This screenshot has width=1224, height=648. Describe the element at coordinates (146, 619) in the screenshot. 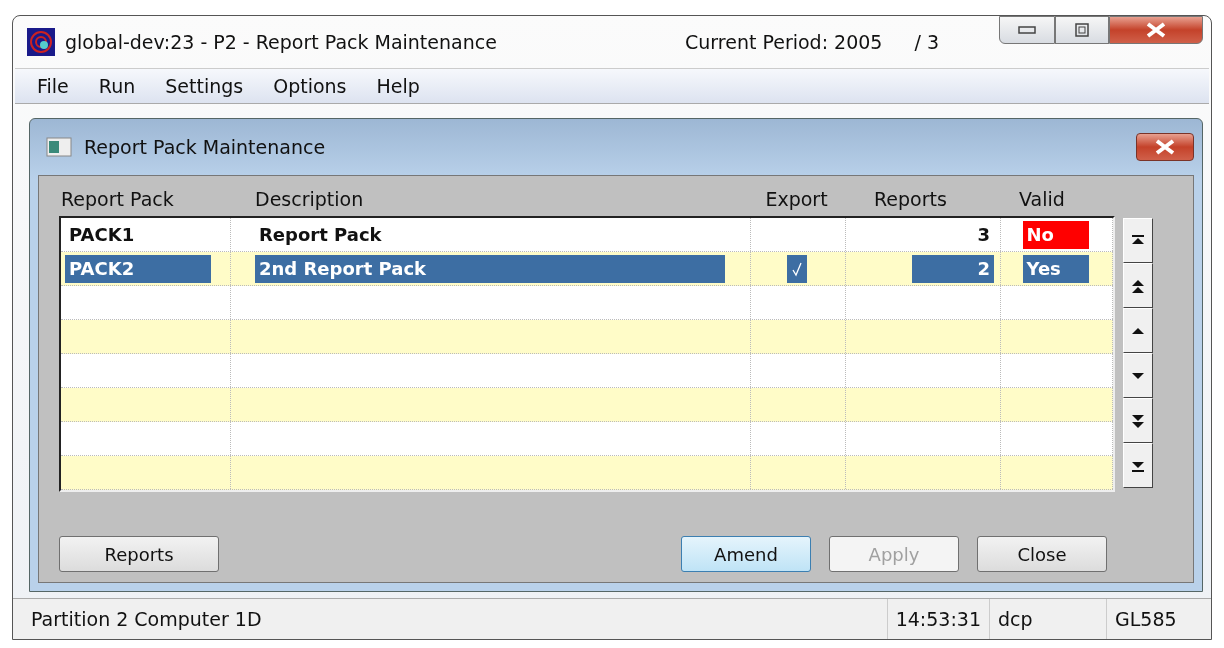

I see `status-message: Partition 2 Computer 1D` at that location.